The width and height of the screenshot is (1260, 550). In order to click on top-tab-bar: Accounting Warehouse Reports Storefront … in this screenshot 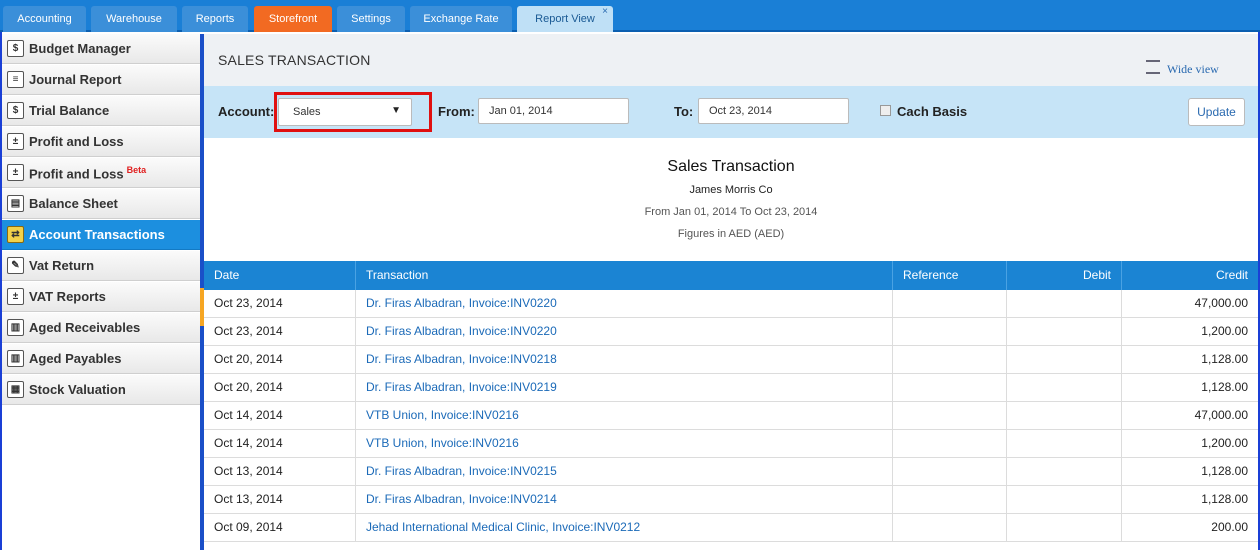, I will do `click(630, 16)`.